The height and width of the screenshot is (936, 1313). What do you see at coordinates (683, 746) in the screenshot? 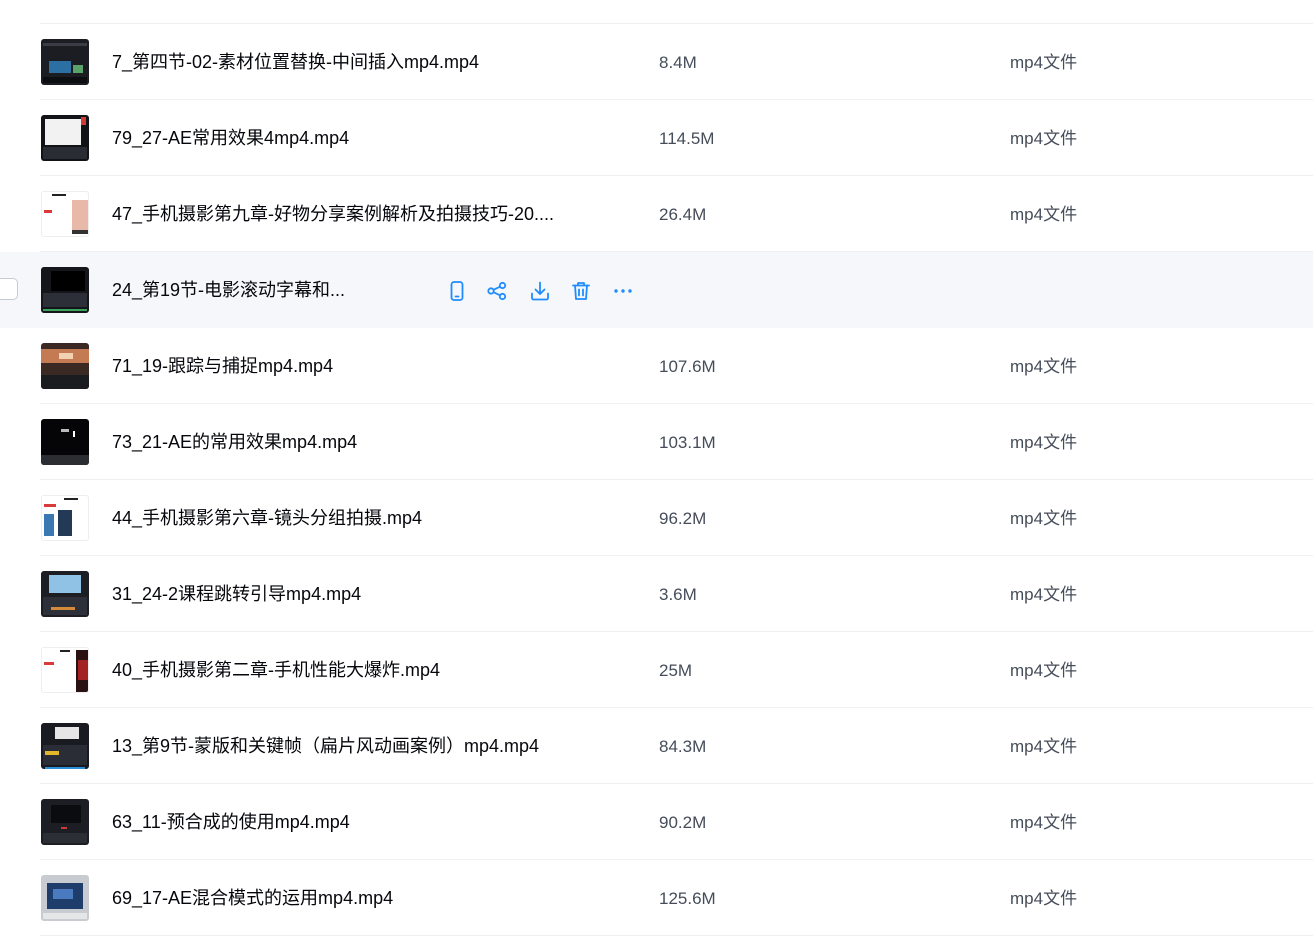
I see `file-size: 84.3M` at bounding box center [683, 746].